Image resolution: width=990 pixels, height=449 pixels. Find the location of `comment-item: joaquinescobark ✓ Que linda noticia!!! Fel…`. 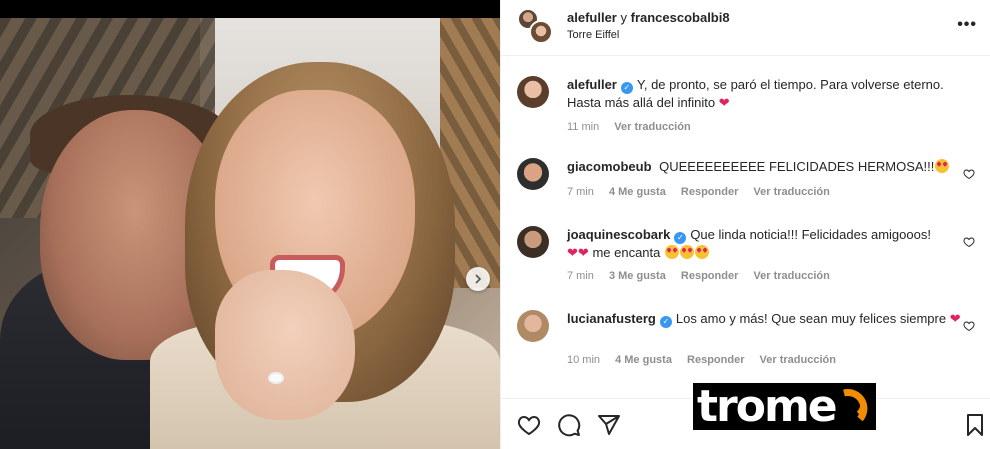

comment-item: joaquinescobark ✓ Que linda noticia!!! Fel… is located at coordinates (747, 256).